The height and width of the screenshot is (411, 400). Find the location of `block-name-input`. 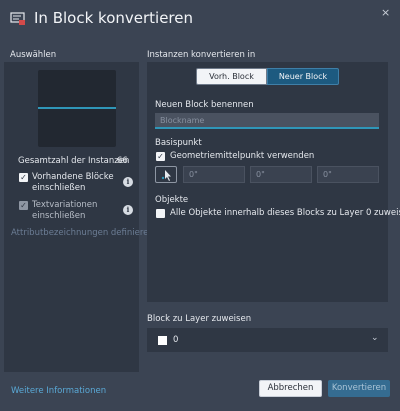

block-name-input is located at coordinates (267, 121).